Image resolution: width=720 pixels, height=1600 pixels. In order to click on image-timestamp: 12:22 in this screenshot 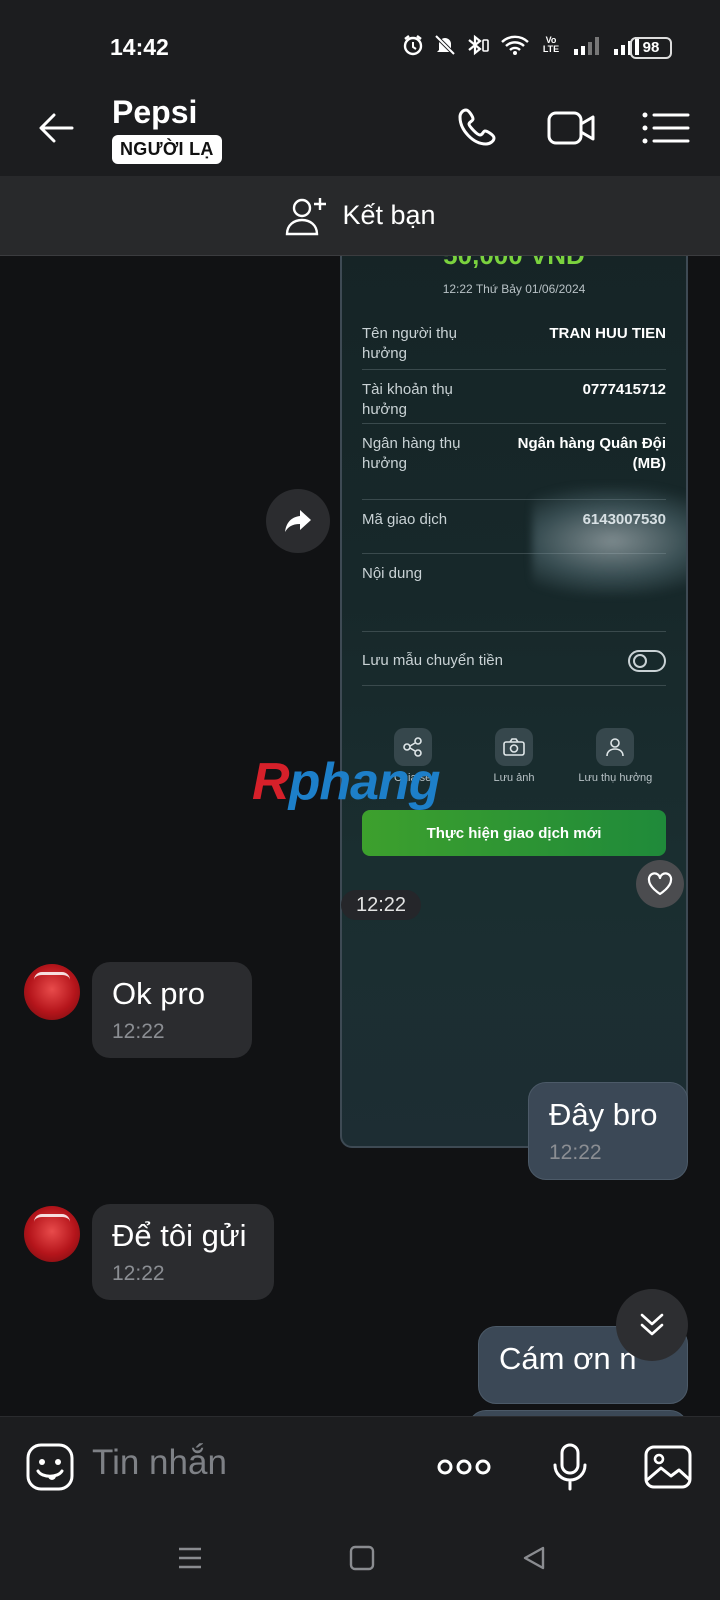, I will do `click(381, 905)`.